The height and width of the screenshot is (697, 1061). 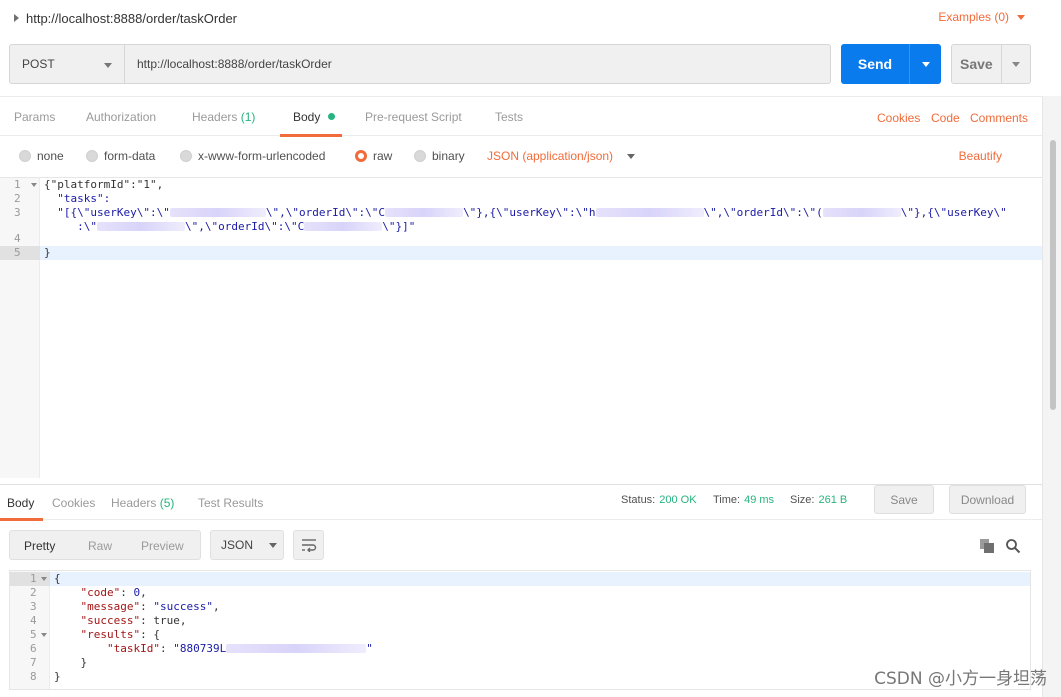 What do you see at coordinates (20, 328) in the screenshot?
I see `line-gutter` at bounding box center [20, 328].